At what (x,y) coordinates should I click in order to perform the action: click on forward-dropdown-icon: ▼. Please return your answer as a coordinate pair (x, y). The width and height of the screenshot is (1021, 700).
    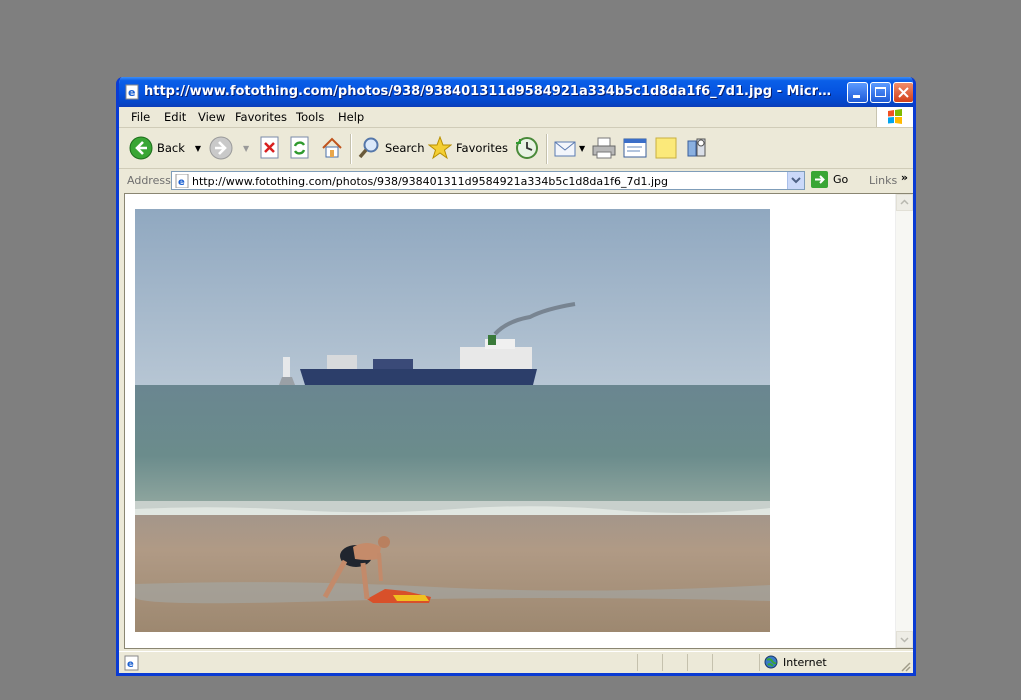
    Looking at the image, I should click on (246, 148).